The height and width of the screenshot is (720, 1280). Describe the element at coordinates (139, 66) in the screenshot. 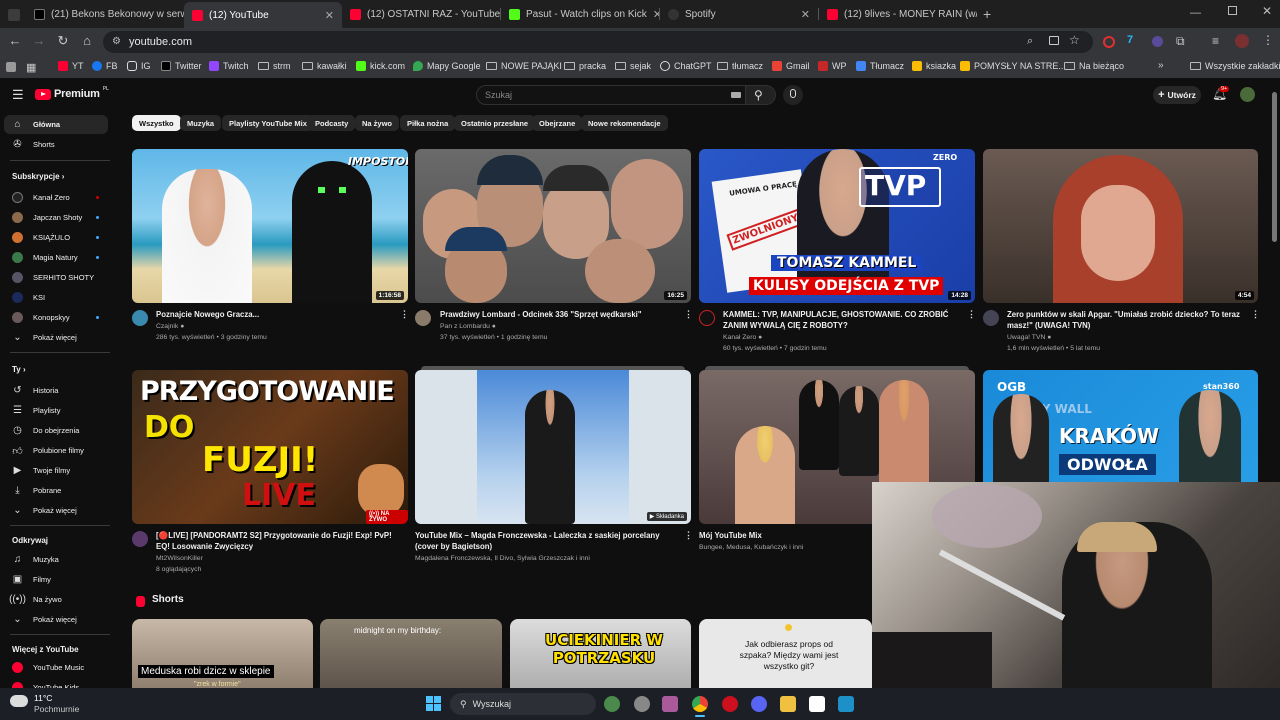

I see `bookmark-ig: IG` at that location.